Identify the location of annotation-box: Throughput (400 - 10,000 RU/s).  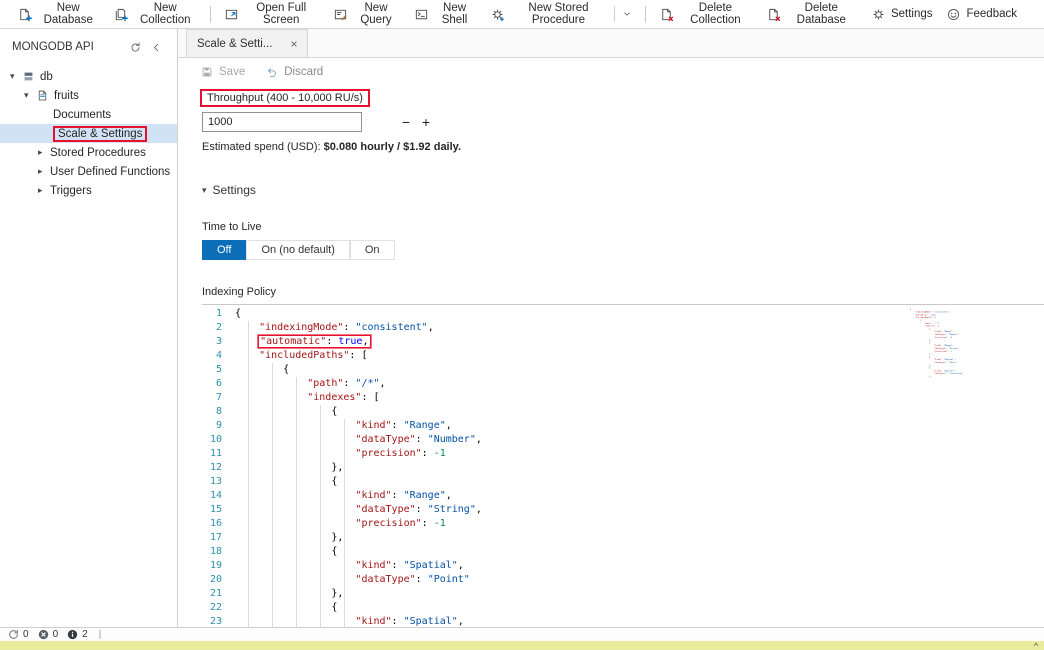
(285, 98).